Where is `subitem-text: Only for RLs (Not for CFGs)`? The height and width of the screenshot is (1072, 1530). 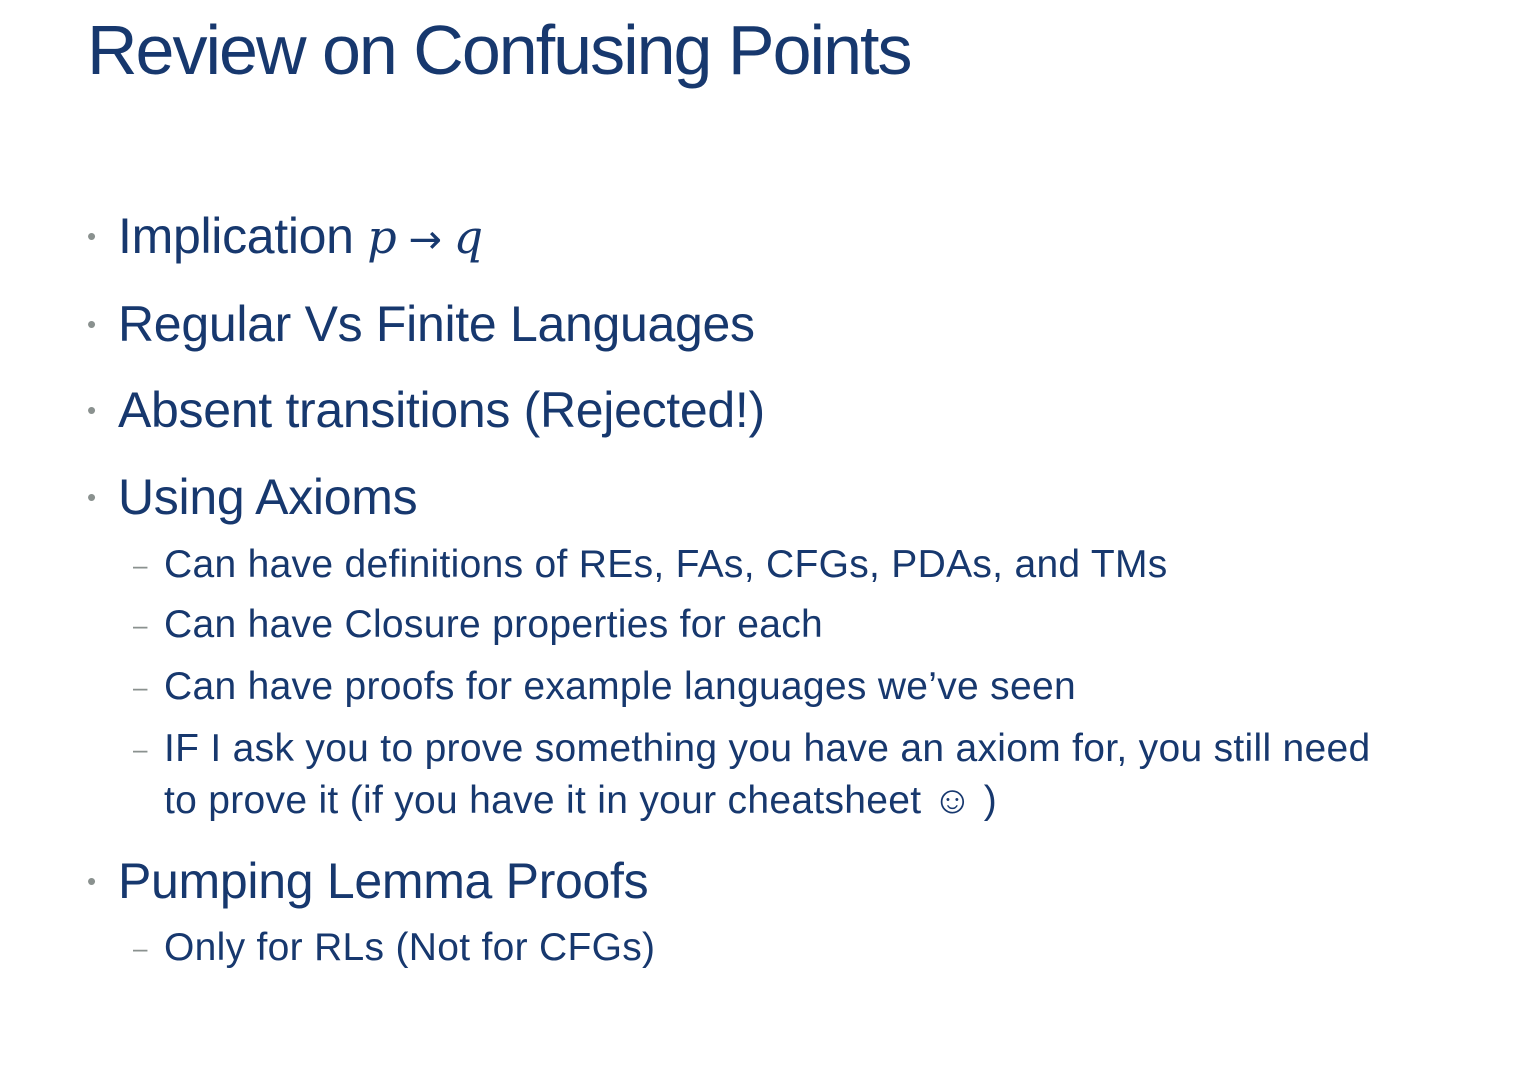 subitem-text: Only for RLs (Not for CFGs) is located at coordinates (410, 947).